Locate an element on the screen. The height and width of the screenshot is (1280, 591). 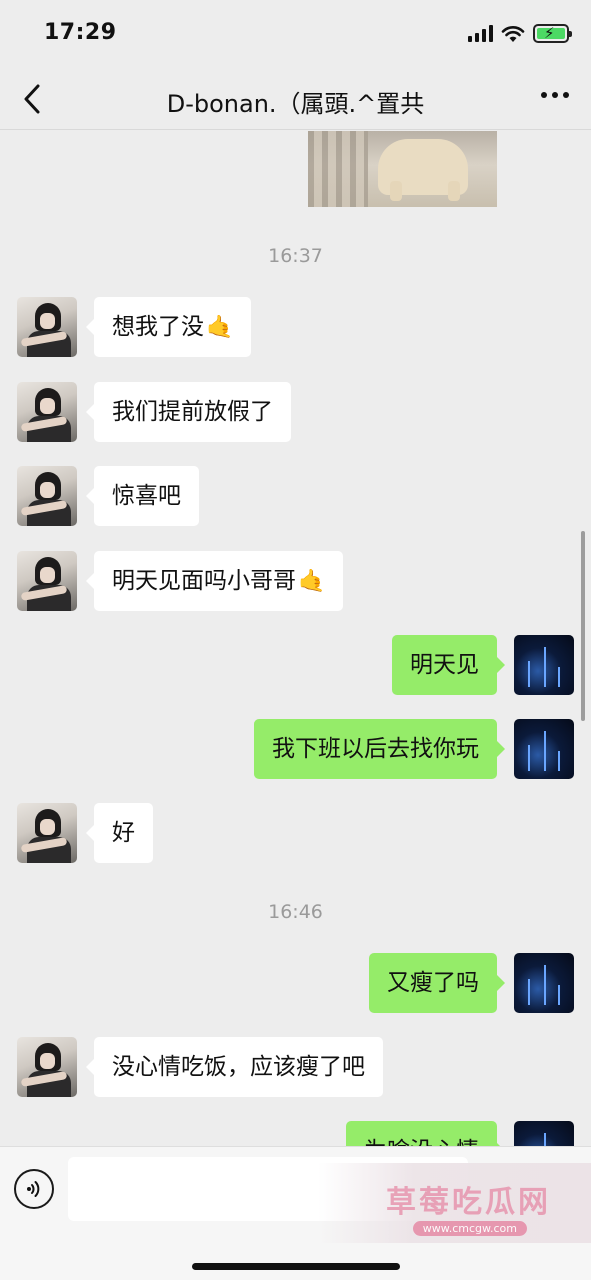
message-text: 想我了没 is located at coordinates (158, 327).